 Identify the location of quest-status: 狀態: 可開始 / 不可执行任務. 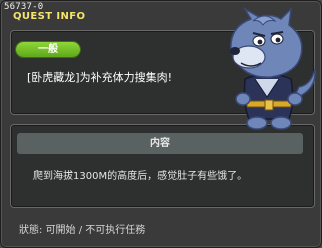
(82, 230).